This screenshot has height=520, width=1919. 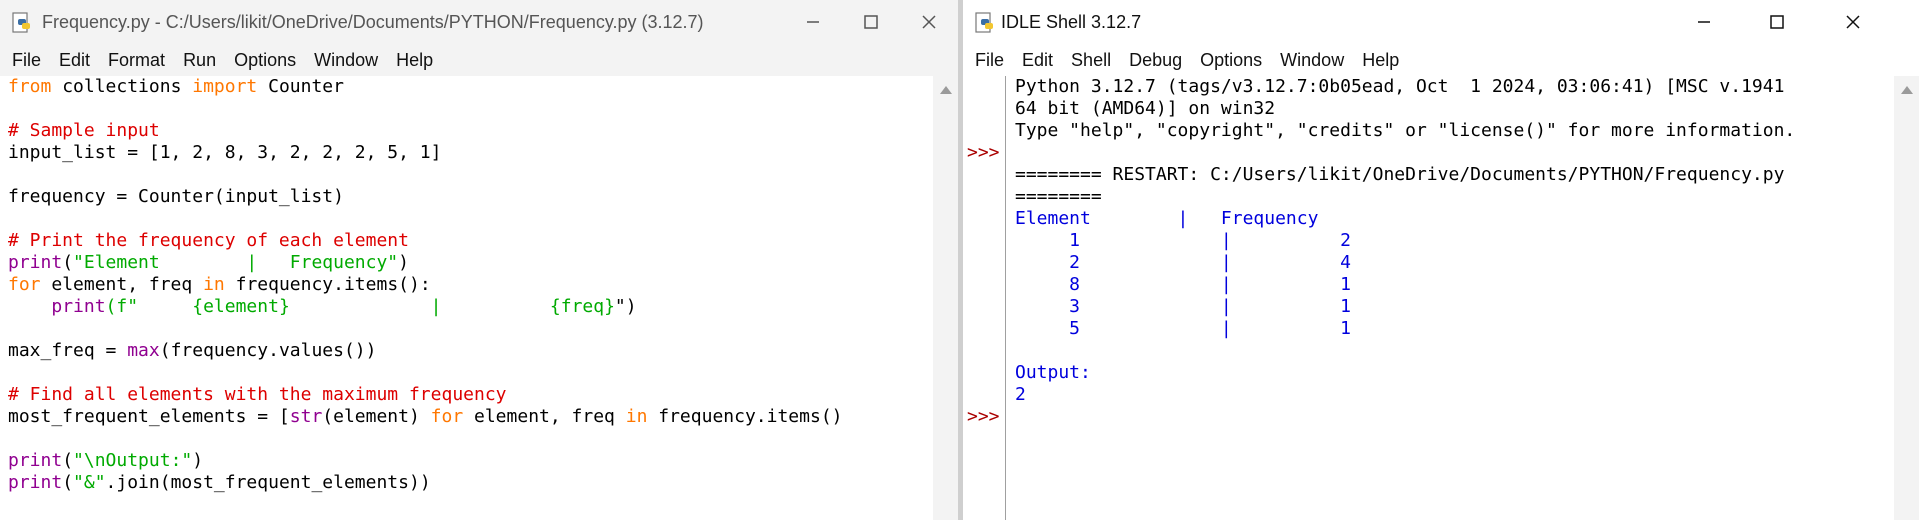 What do you see at coordinates (1183, 284) in the screenshot?
I see `output-line: 8 | 1` at bounding box center [1183, 284].